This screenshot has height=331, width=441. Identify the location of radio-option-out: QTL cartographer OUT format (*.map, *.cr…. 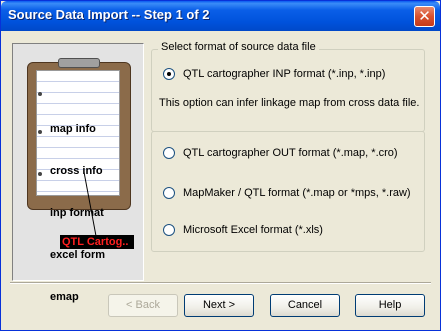
(280, 153).